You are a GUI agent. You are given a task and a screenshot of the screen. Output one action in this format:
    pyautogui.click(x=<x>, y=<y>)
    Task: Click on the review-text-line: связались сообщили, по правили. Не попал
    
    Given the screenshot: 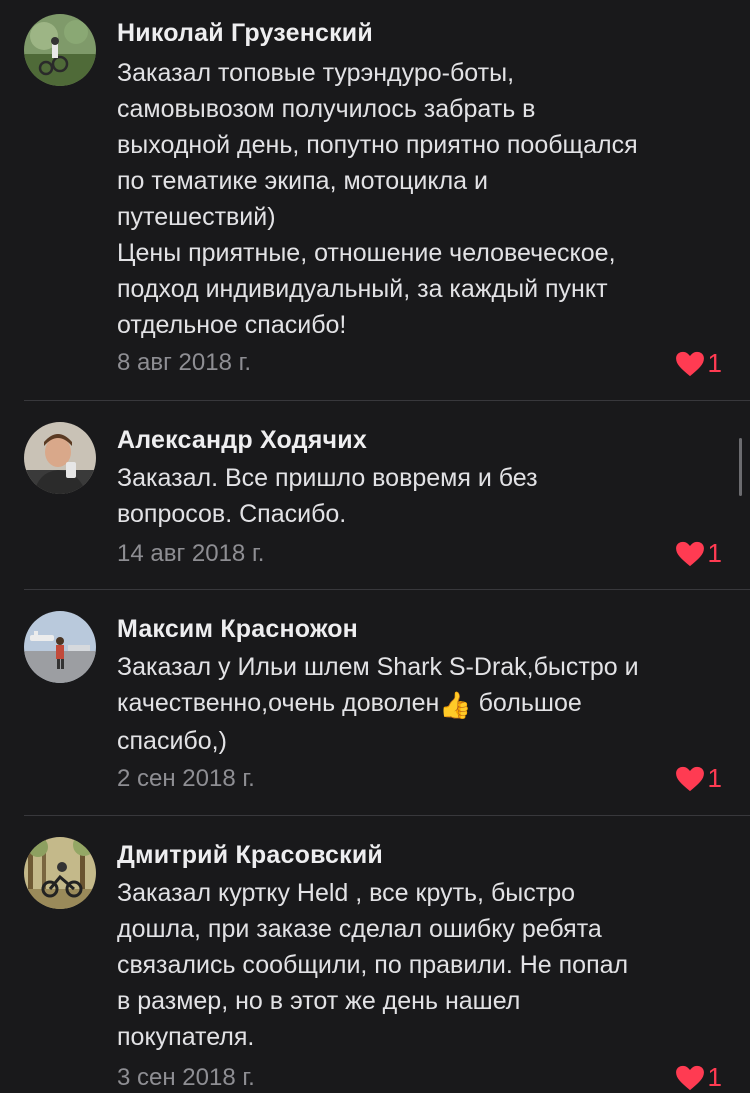 What is the action you would take?
    pyautogui.click(x=373, y=965)
    